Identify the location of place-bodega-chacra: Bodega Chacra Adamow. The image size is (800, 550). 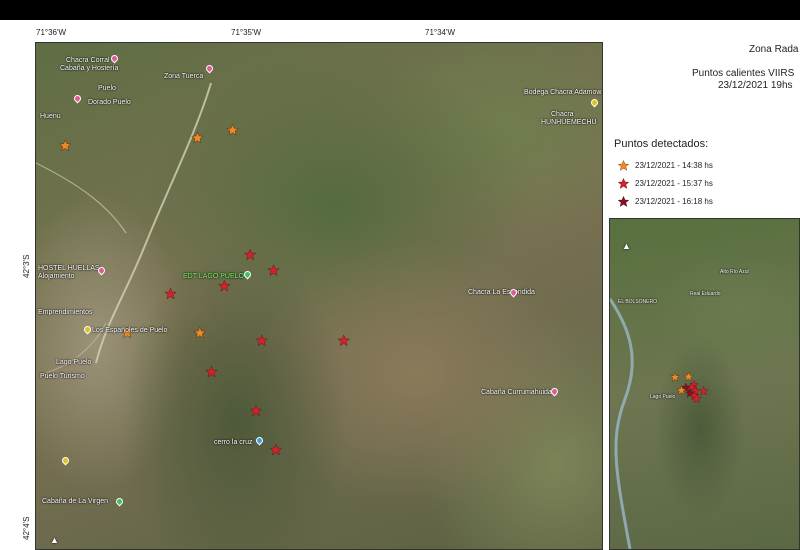
(563, 92).